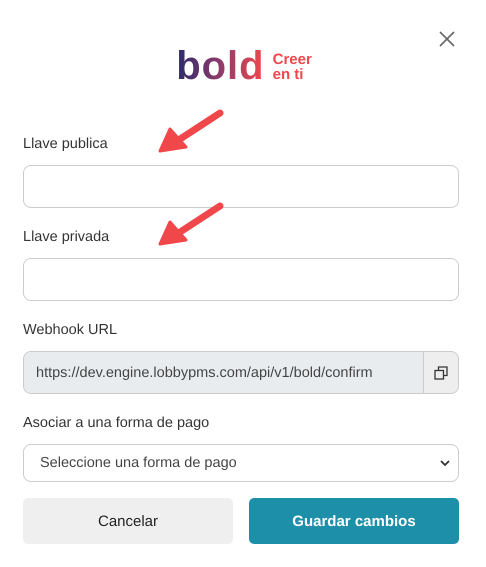 The height and width of the screenshot is (567, 486). I want to click on field-label: Llave publica, so click(65, 144).